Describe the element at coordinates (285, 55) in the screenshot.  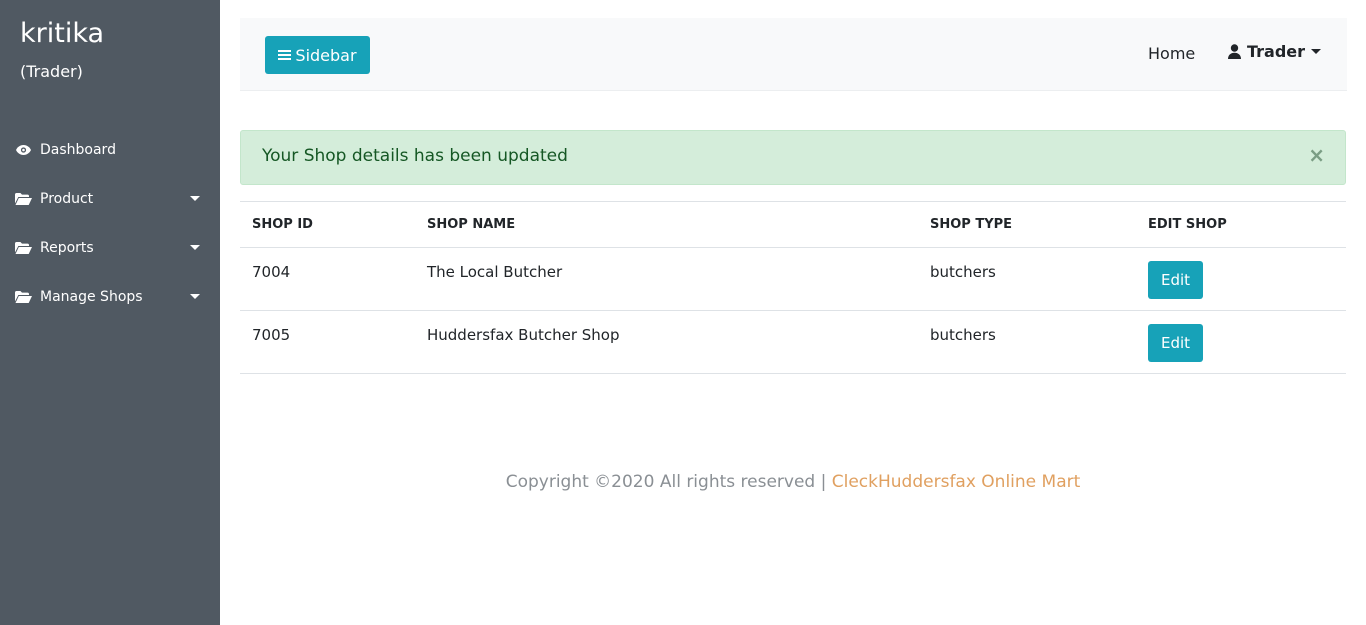
I see `bars-icon` at that location.